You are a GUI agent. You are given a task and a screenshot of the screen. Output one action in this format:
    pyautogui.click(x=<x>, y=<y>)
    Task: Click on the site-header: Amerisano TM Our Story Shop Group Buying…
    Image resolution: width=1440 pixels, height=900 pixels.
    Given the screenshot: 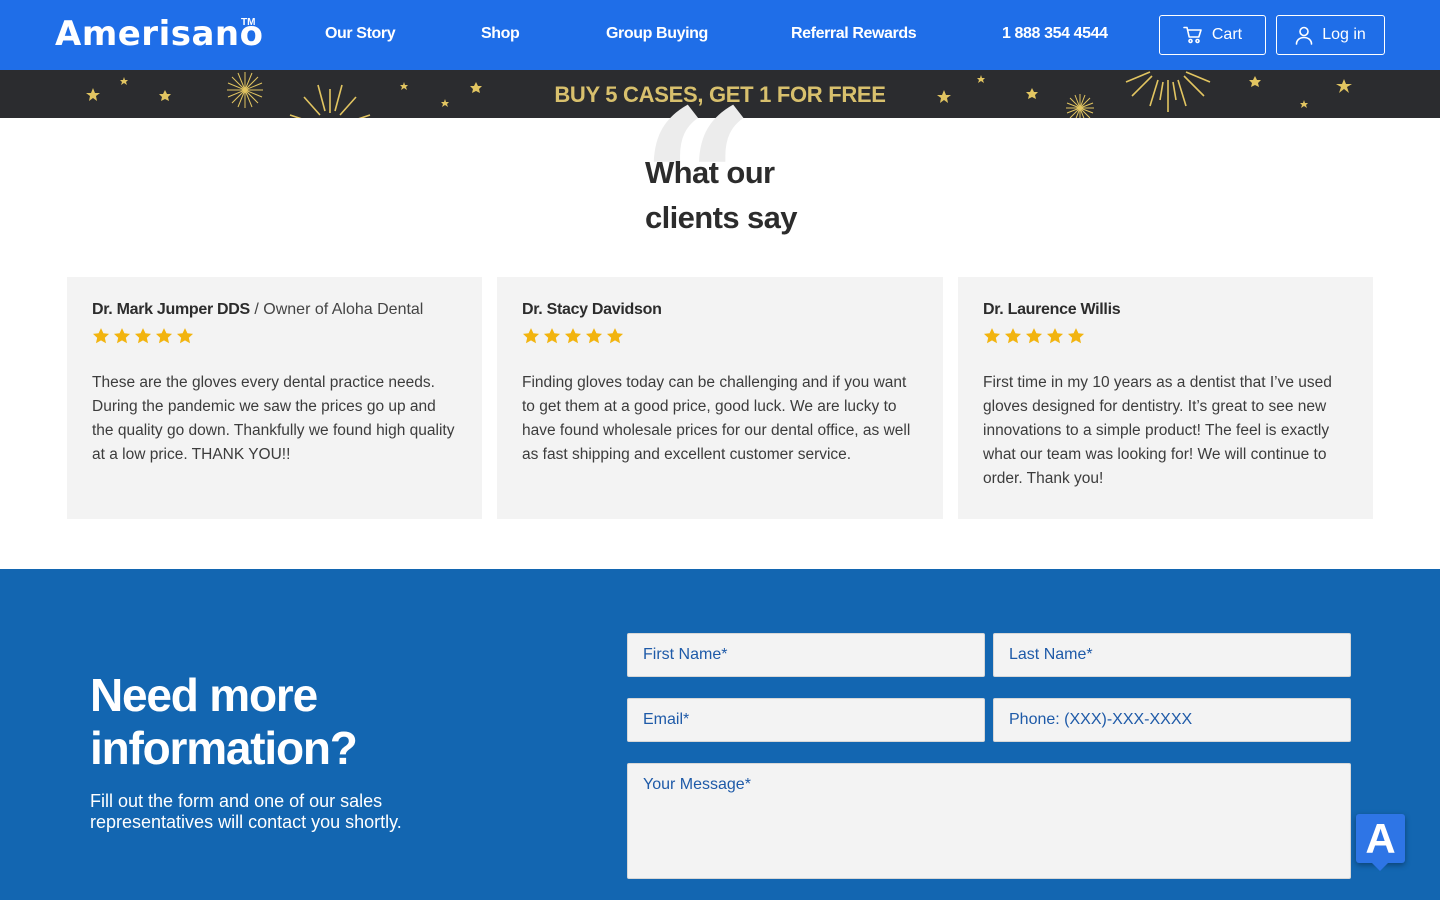 What is the action you would take?
    pyautogui.click(x=720, y=35)
    